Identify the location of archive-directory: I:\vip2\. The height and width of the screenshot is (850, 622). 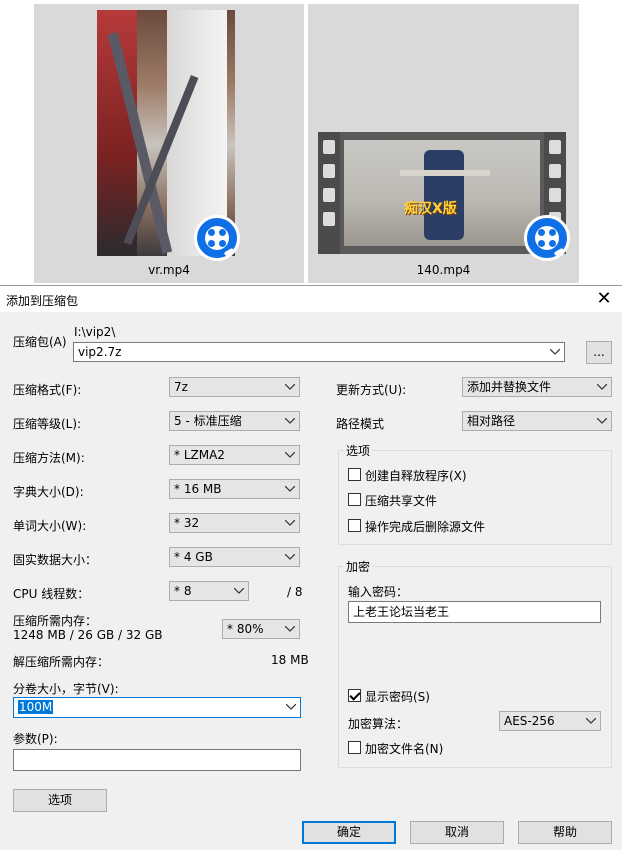
(95, 332).